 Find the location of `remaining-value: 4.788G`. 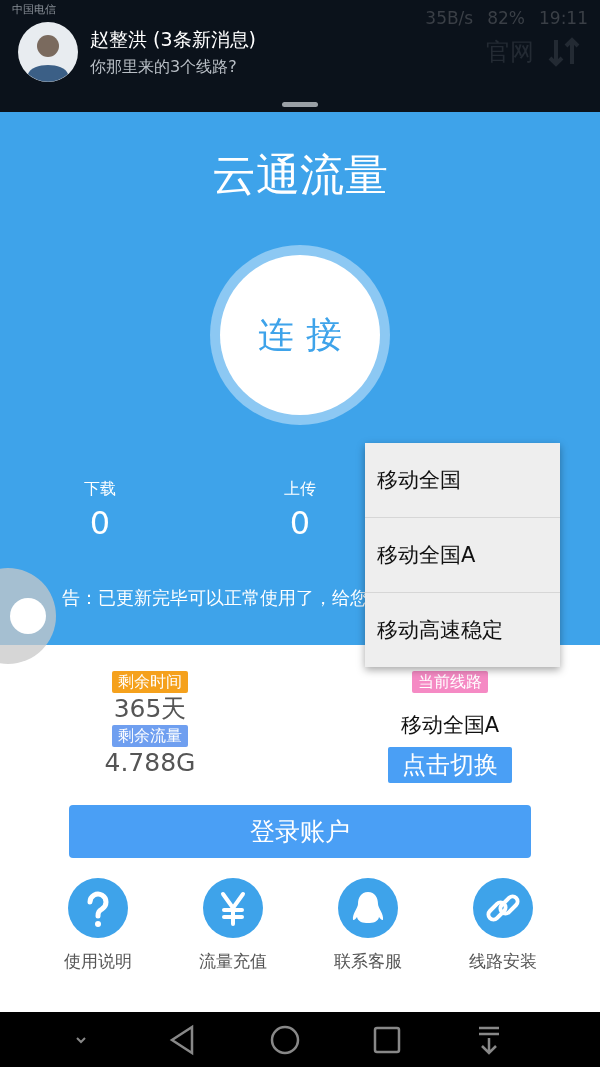

remaining-value: 4.788G is located at coordinates (150, 763).